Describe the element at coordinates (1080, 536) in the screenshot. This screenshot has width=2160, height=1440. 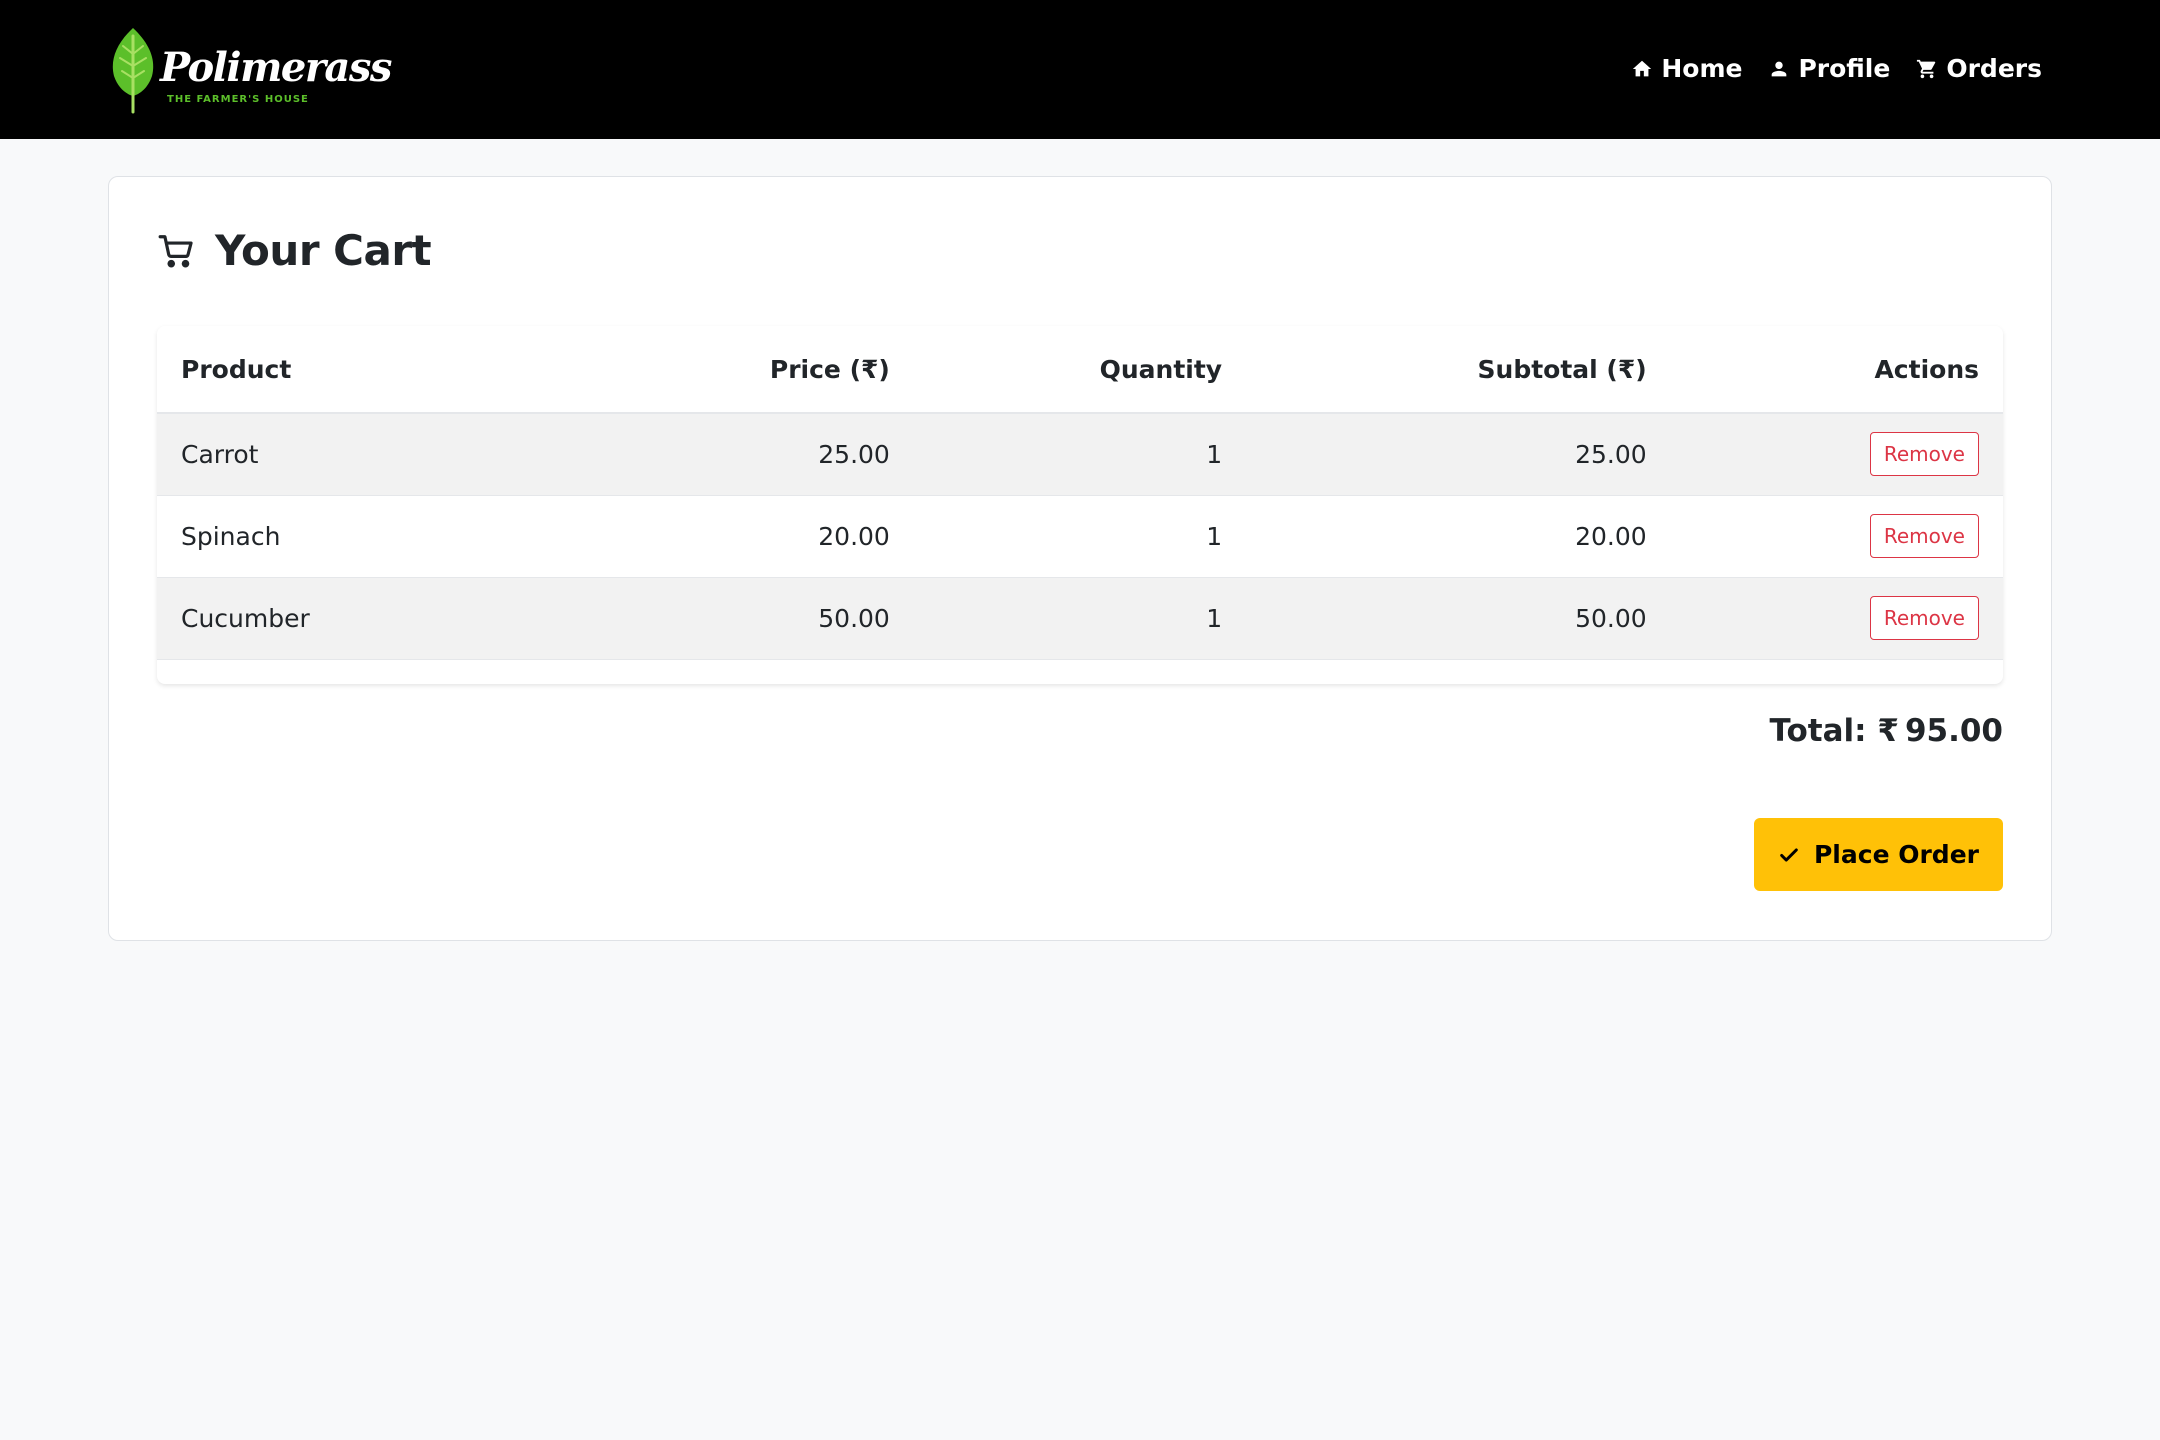
I see `table-row: Spinach 20.00 1 20.00 Remove` at that location.